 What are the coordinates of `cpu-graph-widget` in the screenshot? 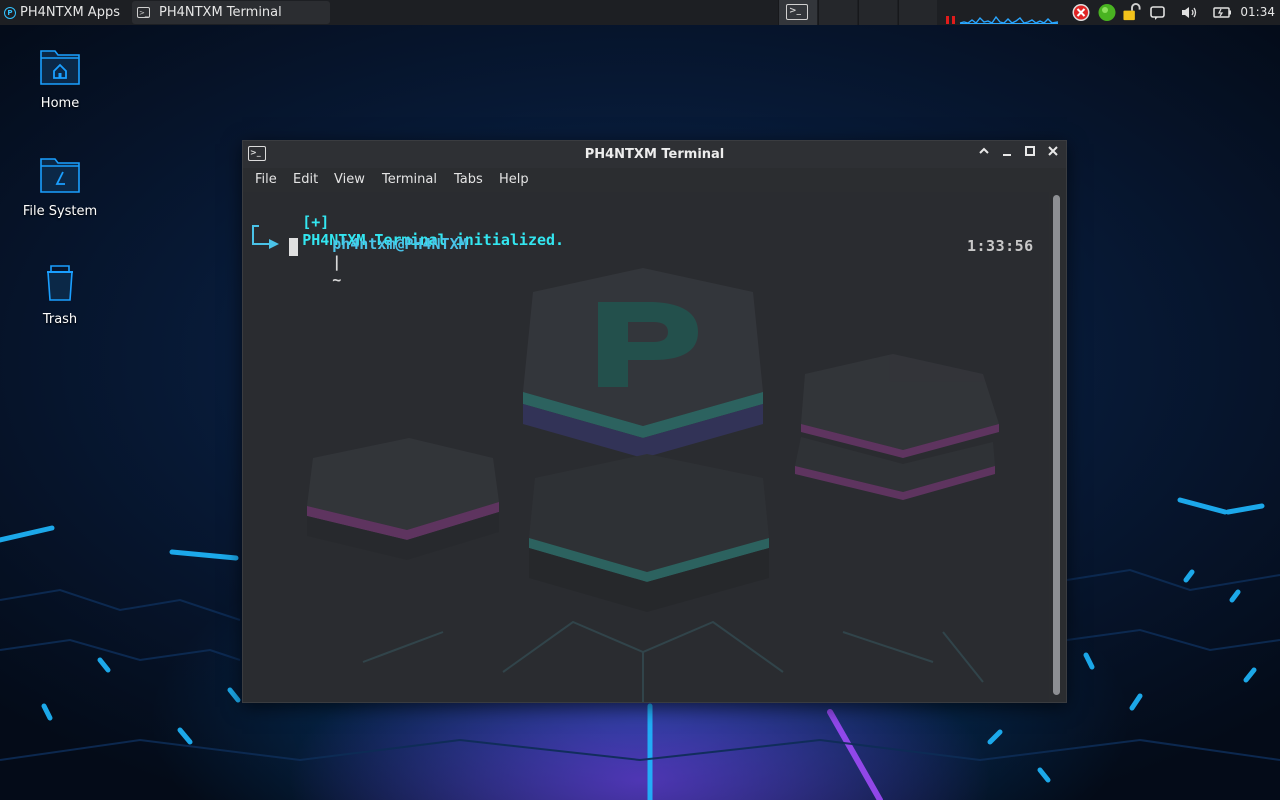 It's located at (1002, 19).